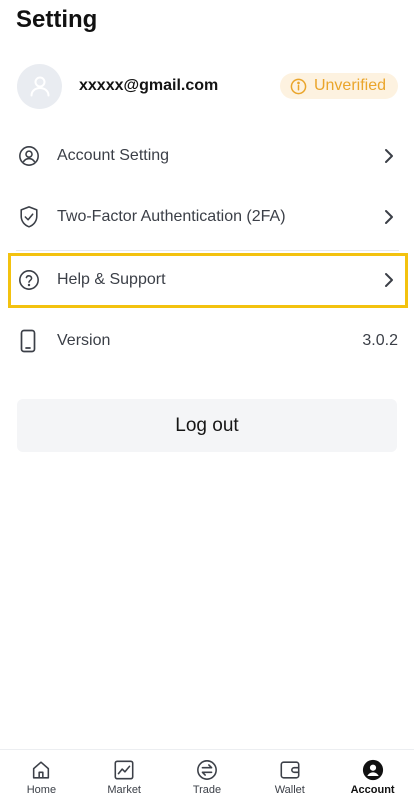  I want to click on menu-item-help-support: Help & Support, so click(208, 280).